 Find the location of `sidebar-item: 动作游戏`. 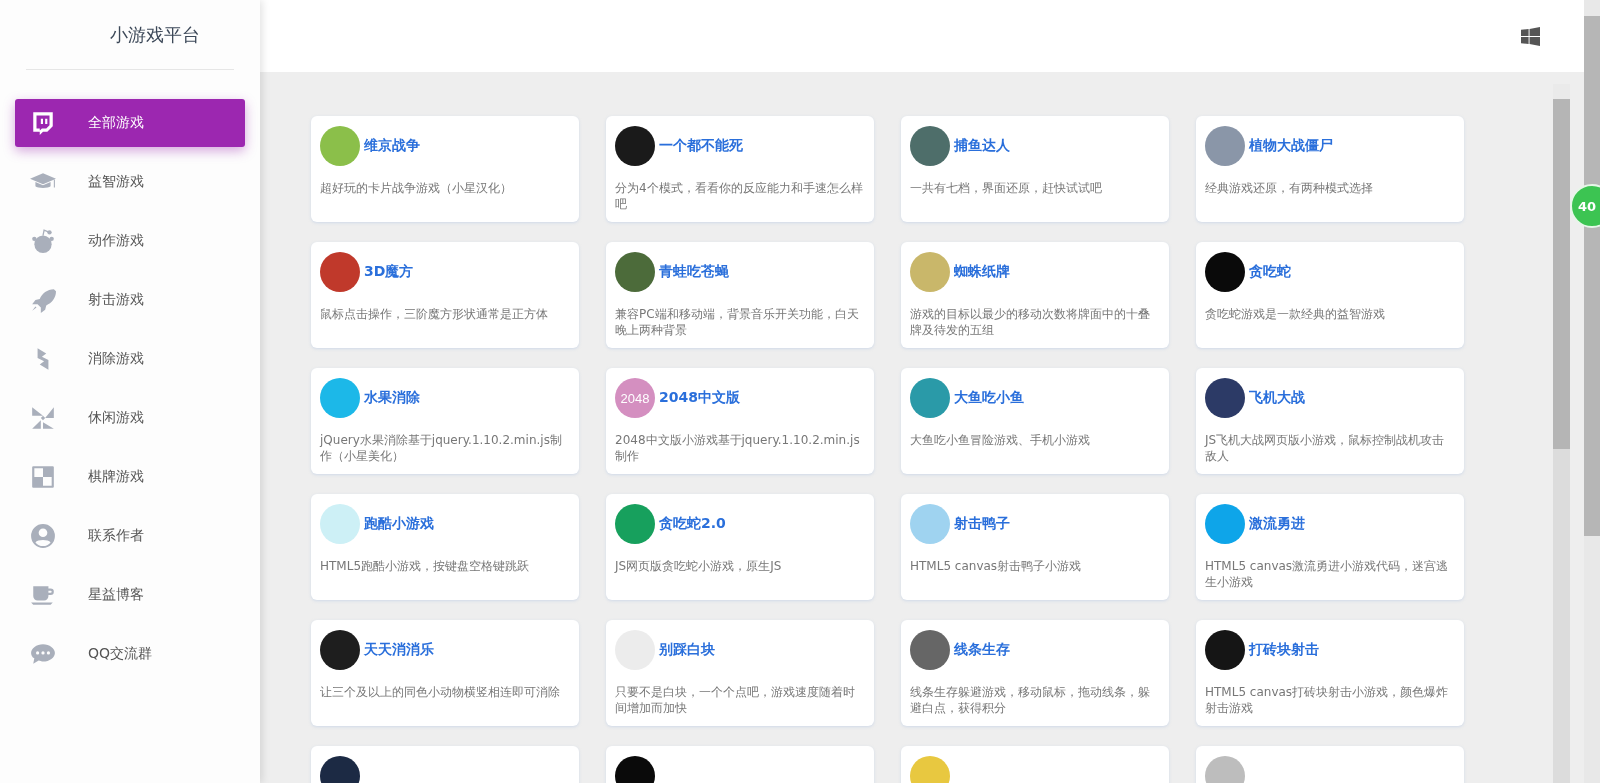

sidebar-item: 动作游戏 is located at coordinates (130, 241).